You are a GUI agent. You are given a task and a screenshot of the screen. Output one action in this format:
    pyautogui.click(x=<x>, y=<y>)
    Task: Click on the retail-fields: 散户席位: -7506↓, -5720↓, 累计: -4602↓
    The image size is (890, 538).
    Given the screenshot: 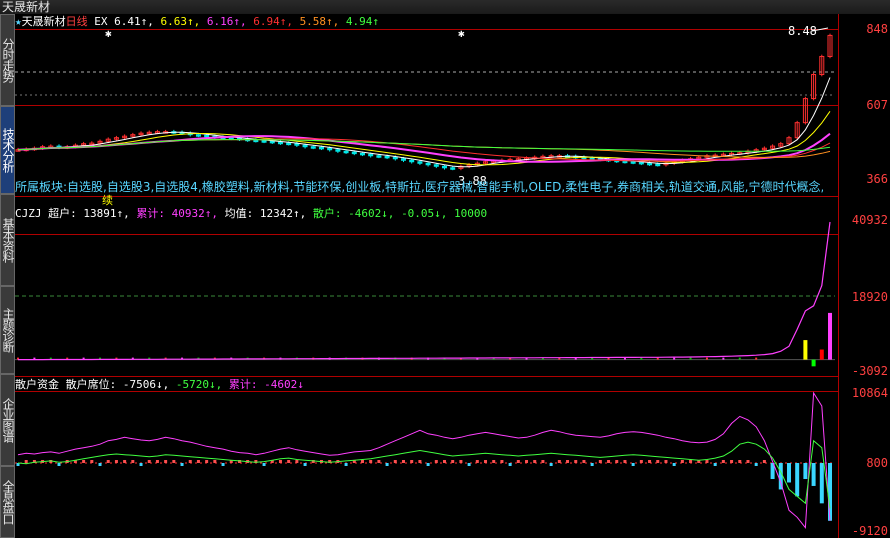 What is the action you would take?
    pyautogui.click(x=185, y=384)
    